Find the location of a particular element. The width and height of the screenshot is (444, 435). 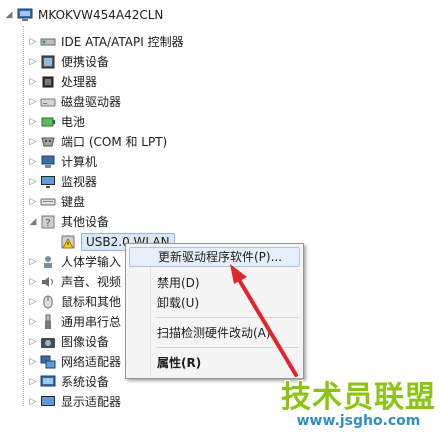

watermark: 技术员联盟 www.jsgho.com is located at coordinates (358, 405).